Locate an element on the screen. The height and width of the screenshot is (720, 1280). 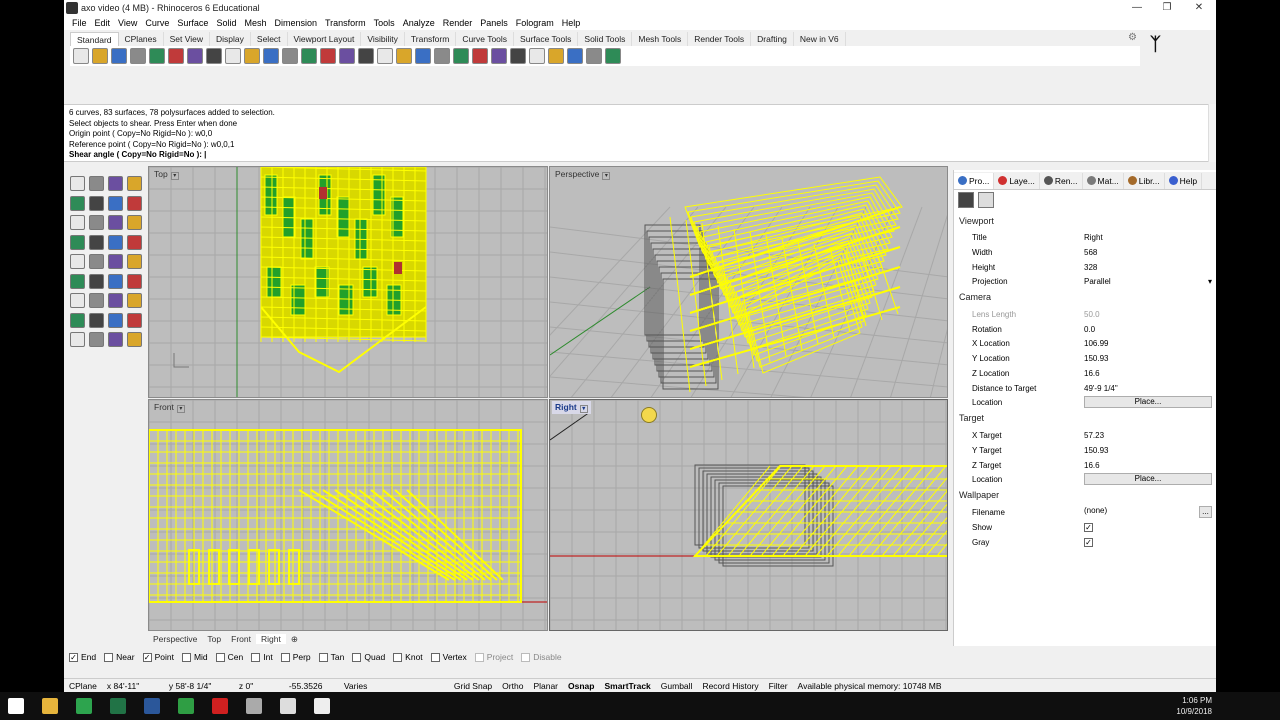
chrome-icon is located at coordinates (84, 706).